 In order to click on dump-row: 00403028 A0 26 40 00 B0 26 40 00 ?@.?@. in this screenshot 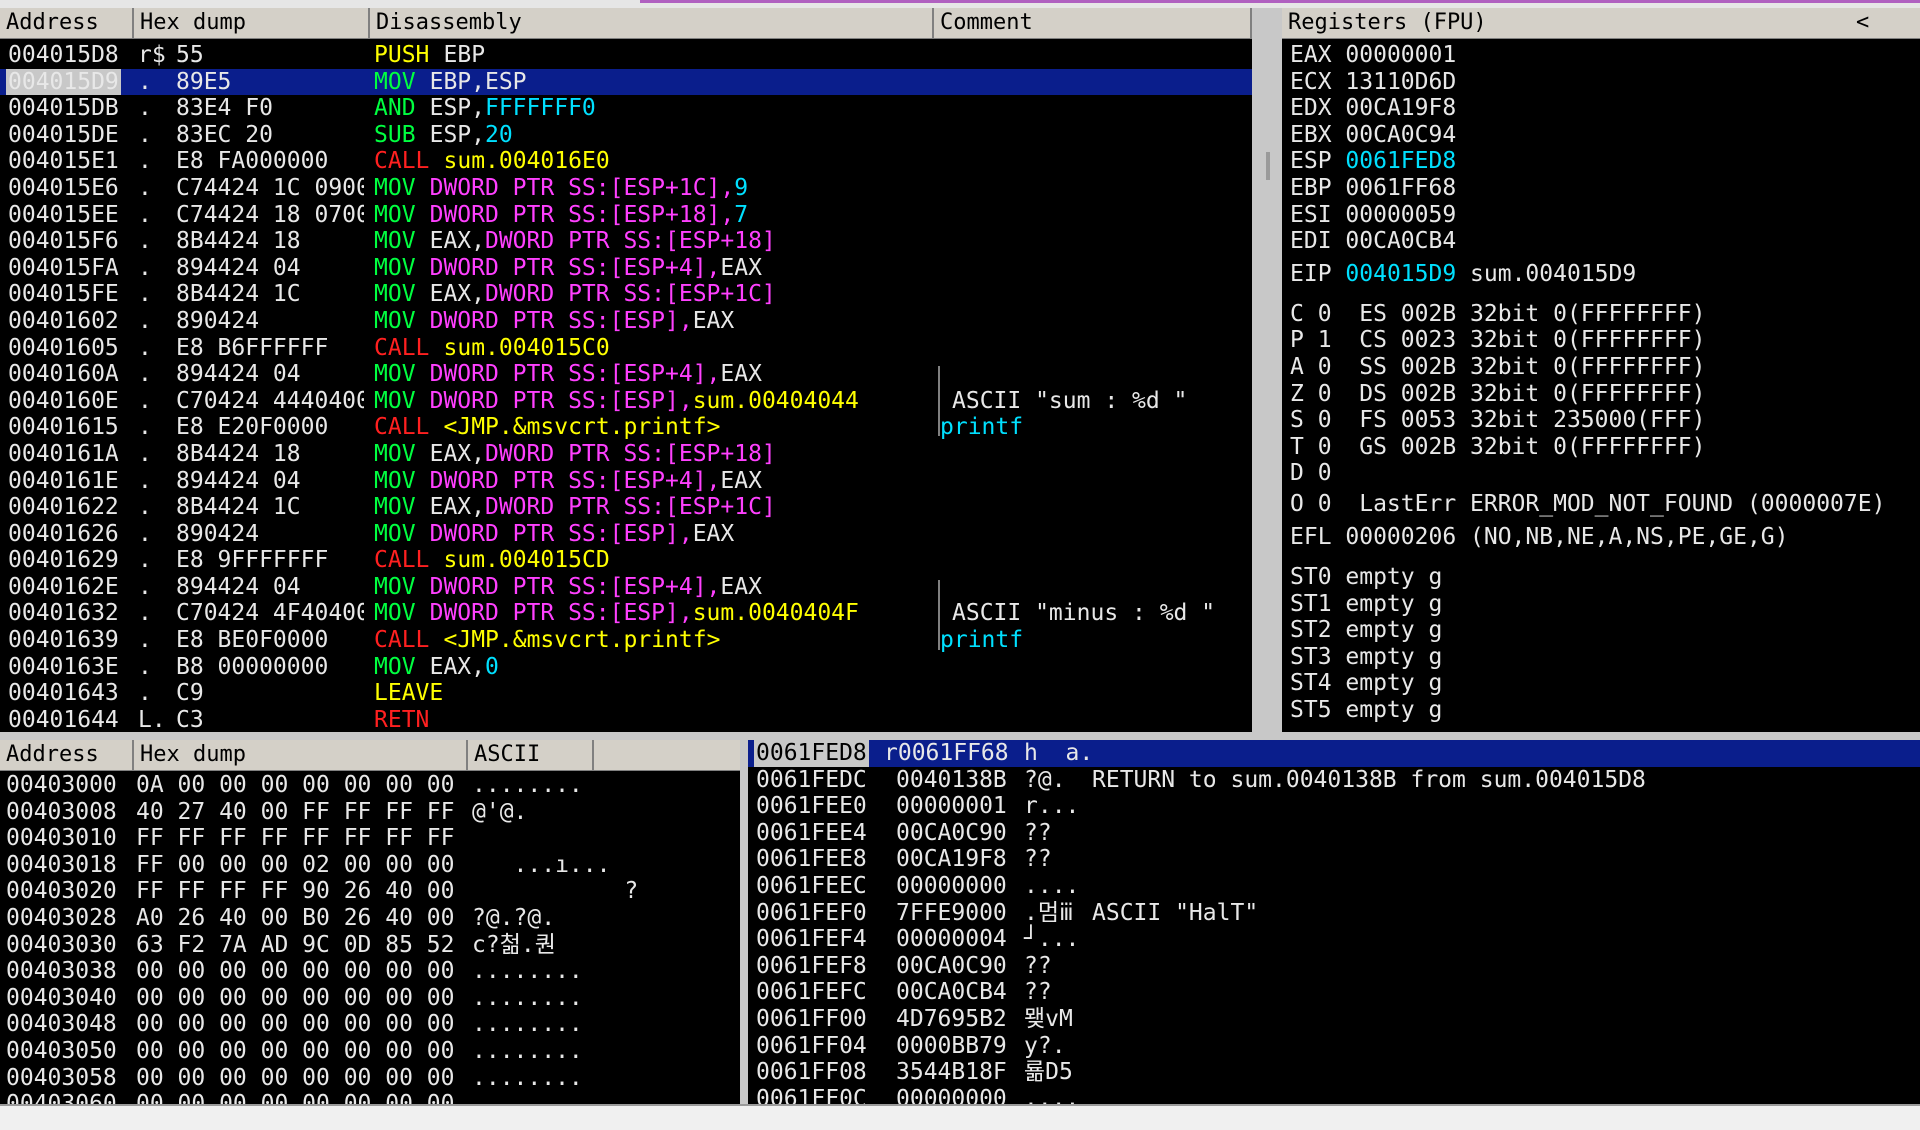, I will do `click(370, 918)`.